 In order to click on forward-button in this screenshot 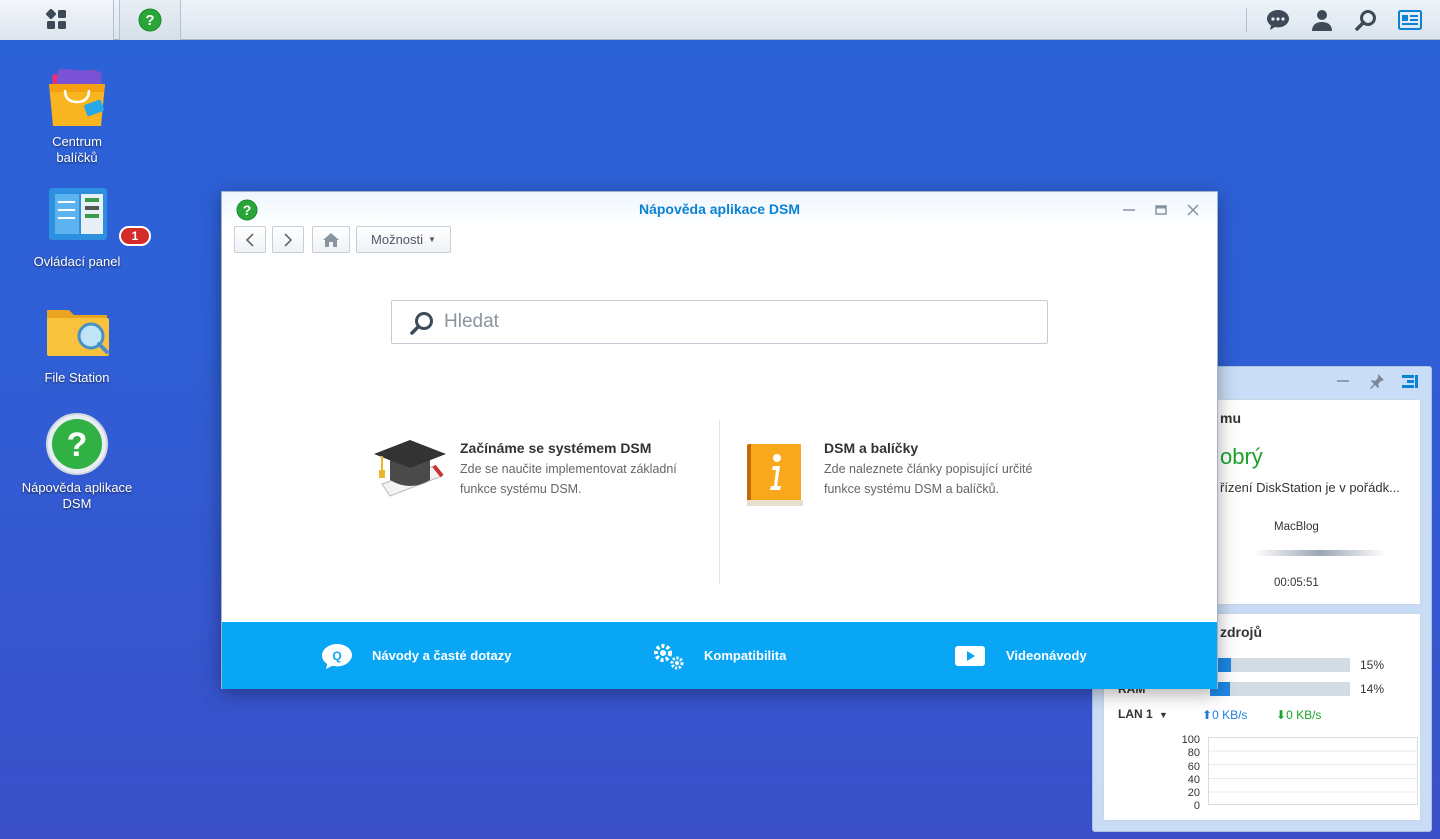, I will do `click(288, 239)`.